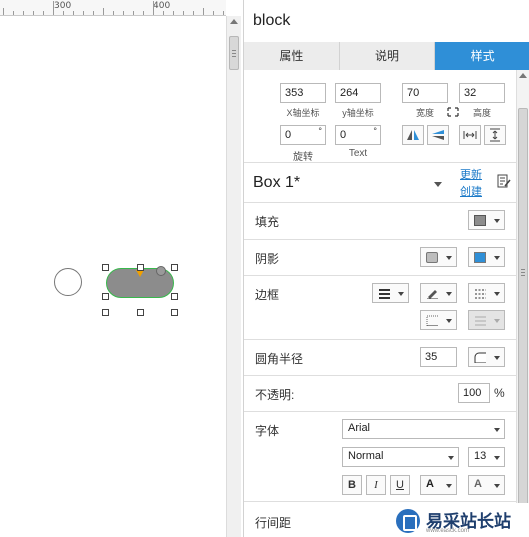  Describe the element at coordinates (358, 93) in the screenshot. I see `y-coordinate-input: 264` at that location.